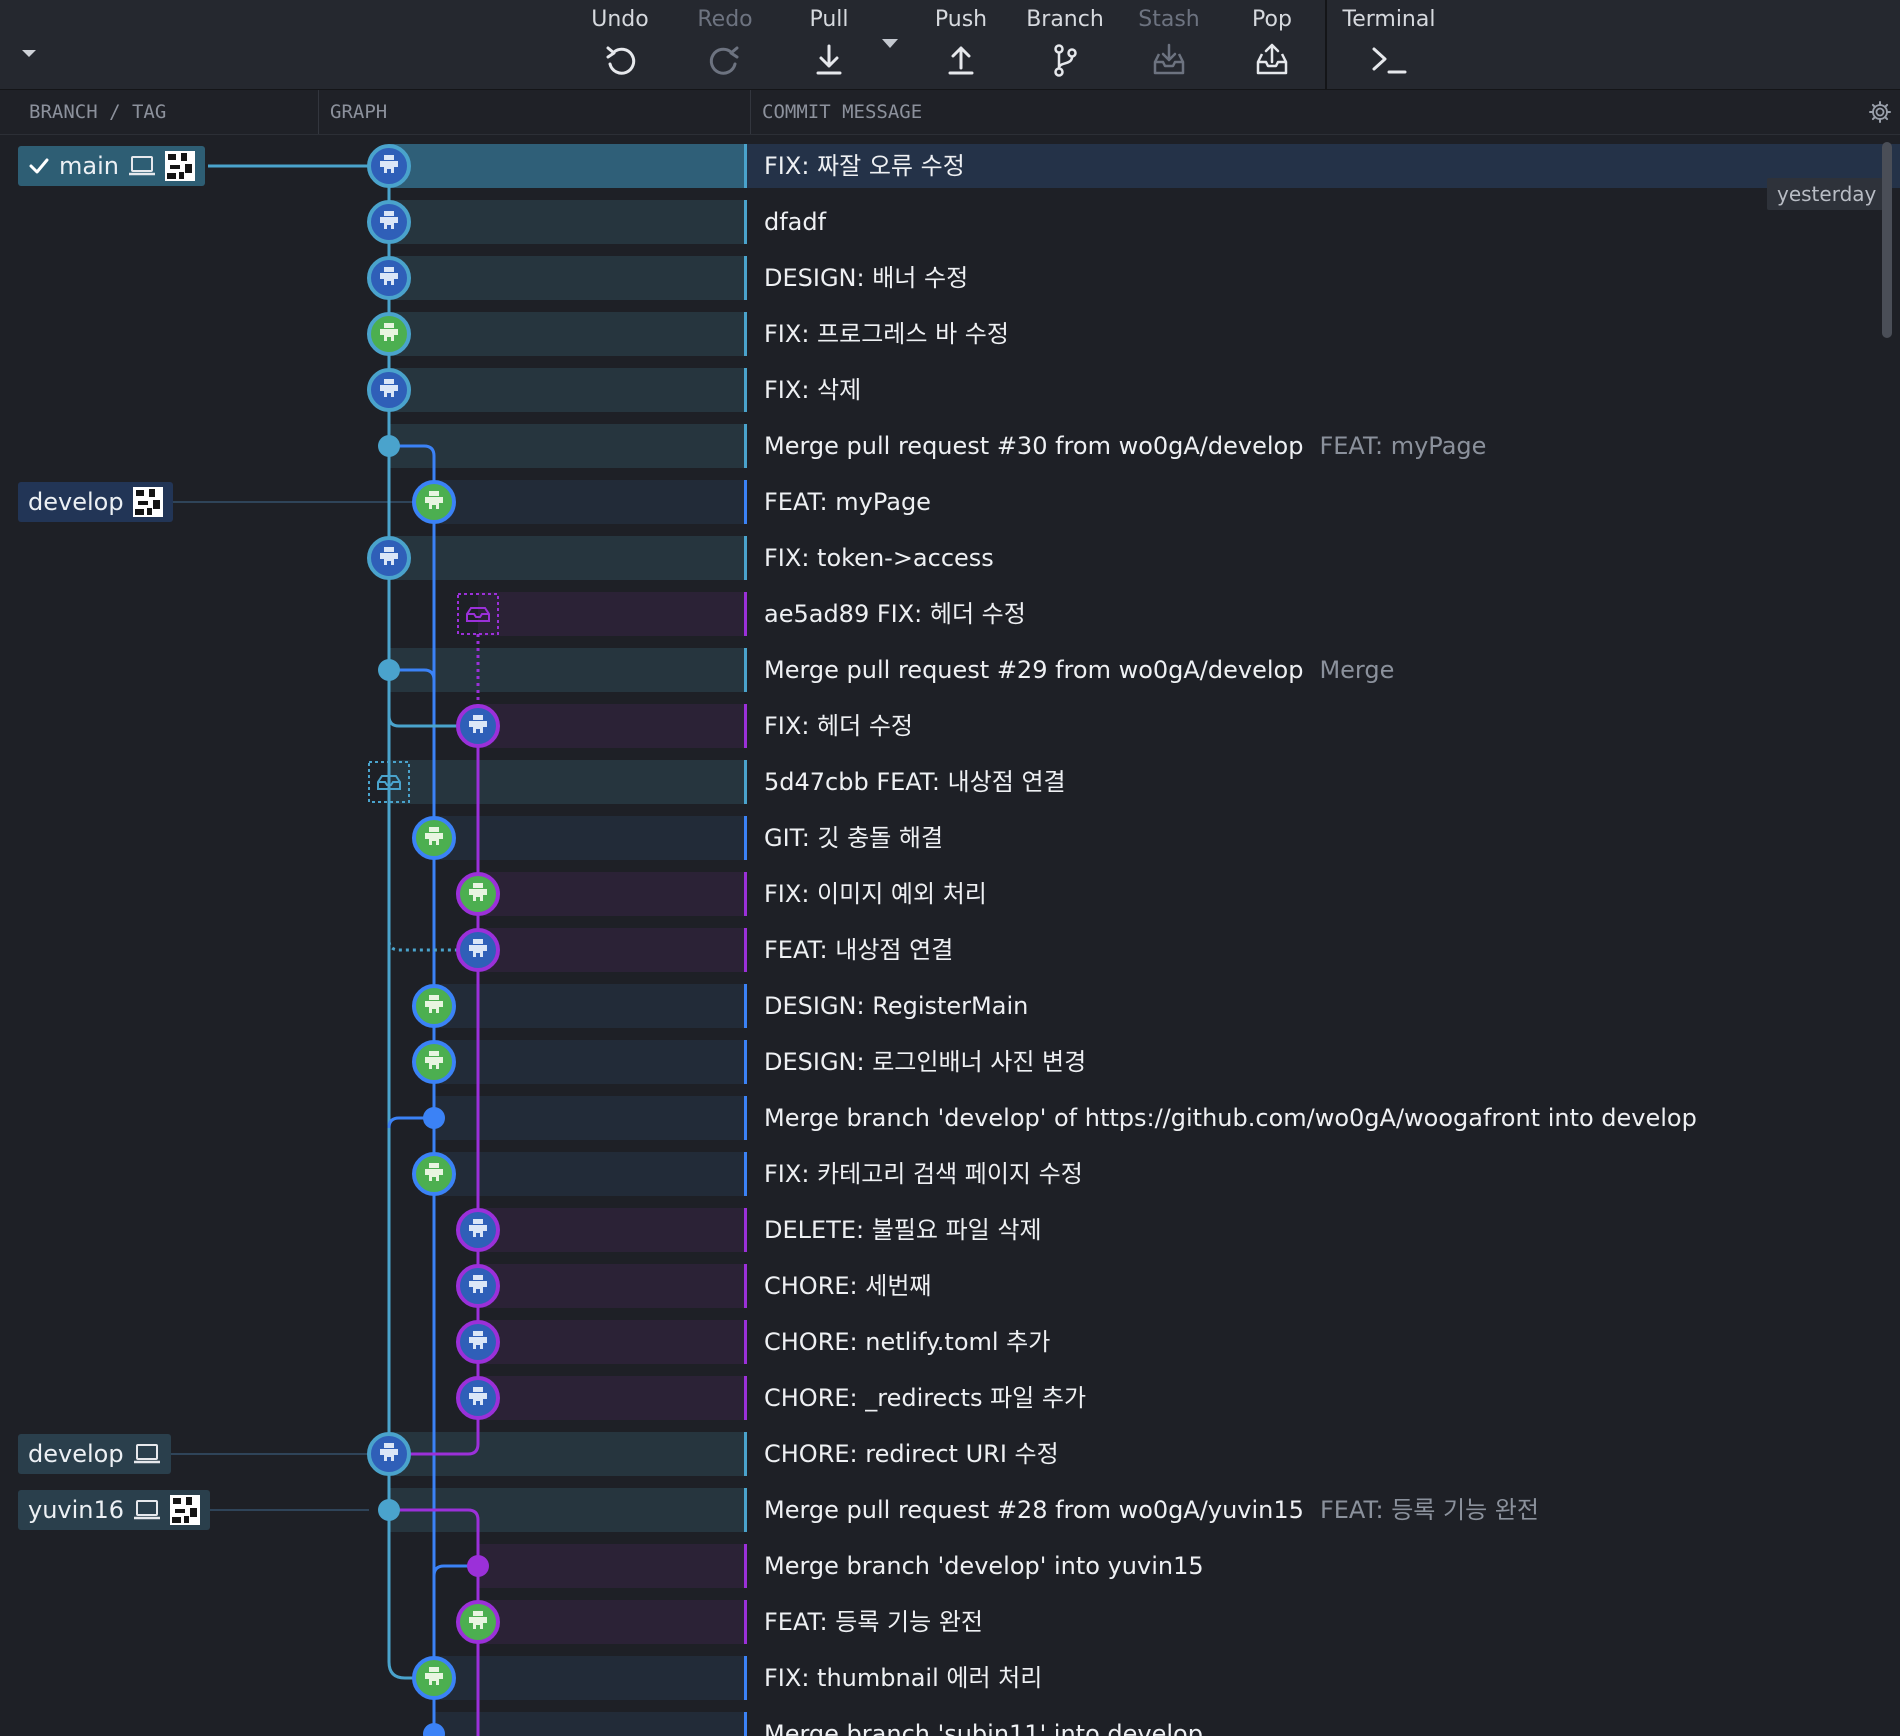  What do you see at coordinates (890, 43) in the screenshot?
I see `pull-options-caret-icon` at bounding box center [890, 43].